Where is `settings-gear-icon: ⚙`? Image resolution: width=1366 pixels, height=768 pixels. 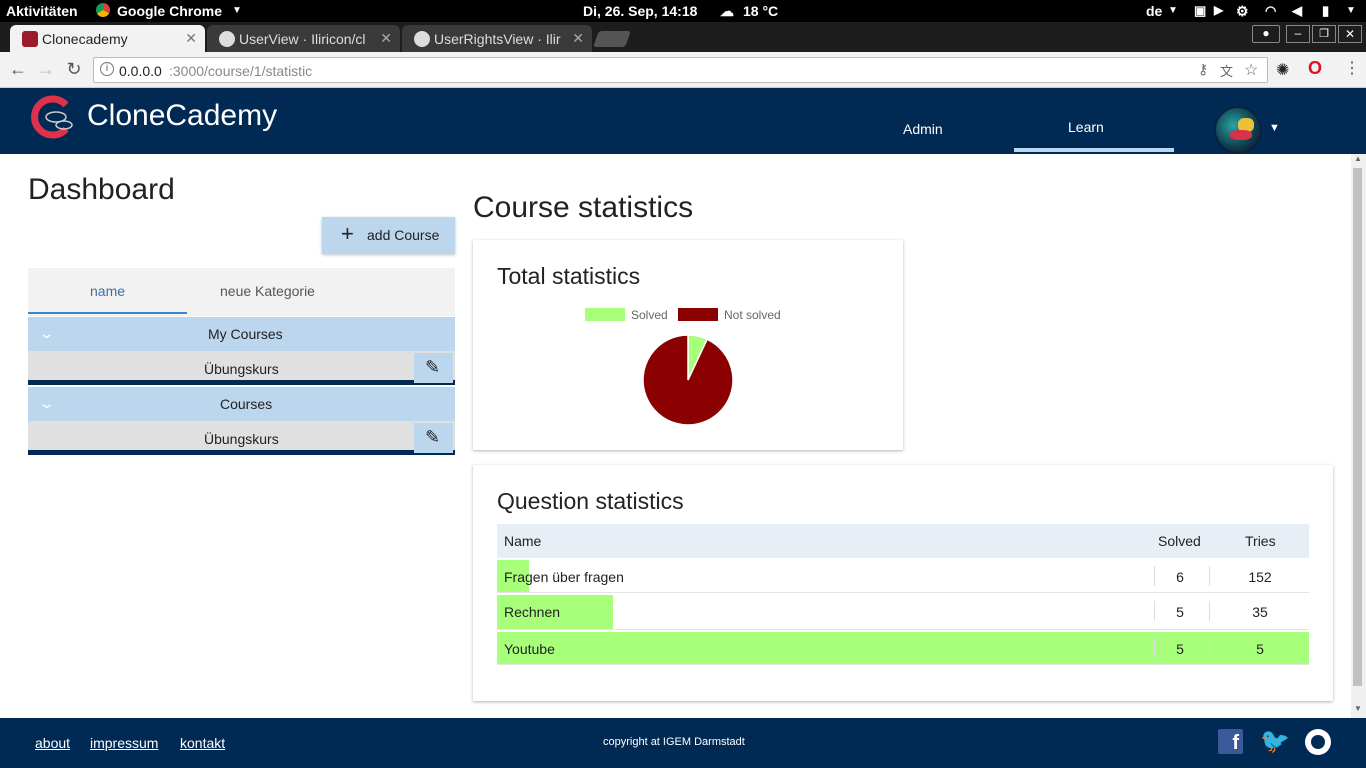 settings-gear-icon: ⚙ is located at coordinates (1242, 11).